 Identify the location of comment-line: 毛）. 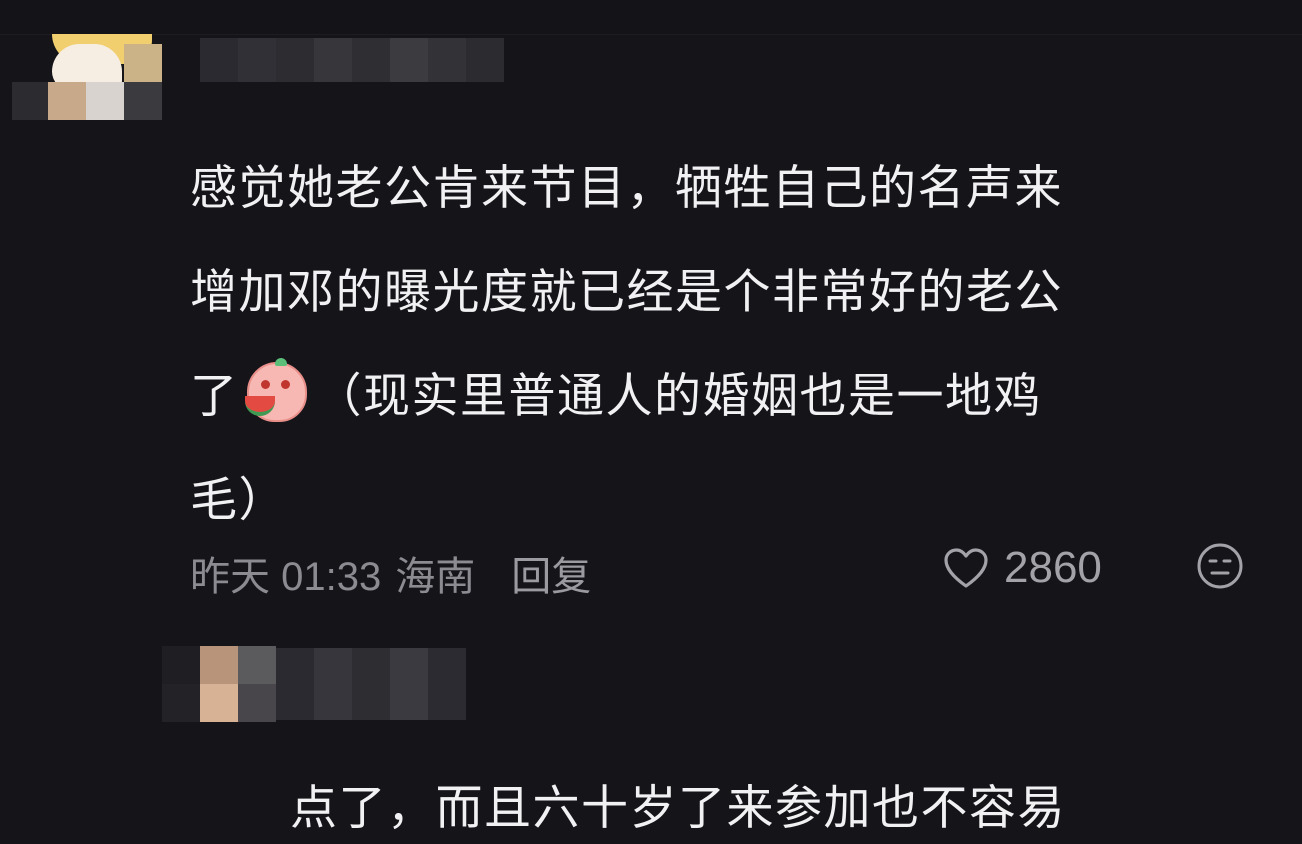
(238, 500).